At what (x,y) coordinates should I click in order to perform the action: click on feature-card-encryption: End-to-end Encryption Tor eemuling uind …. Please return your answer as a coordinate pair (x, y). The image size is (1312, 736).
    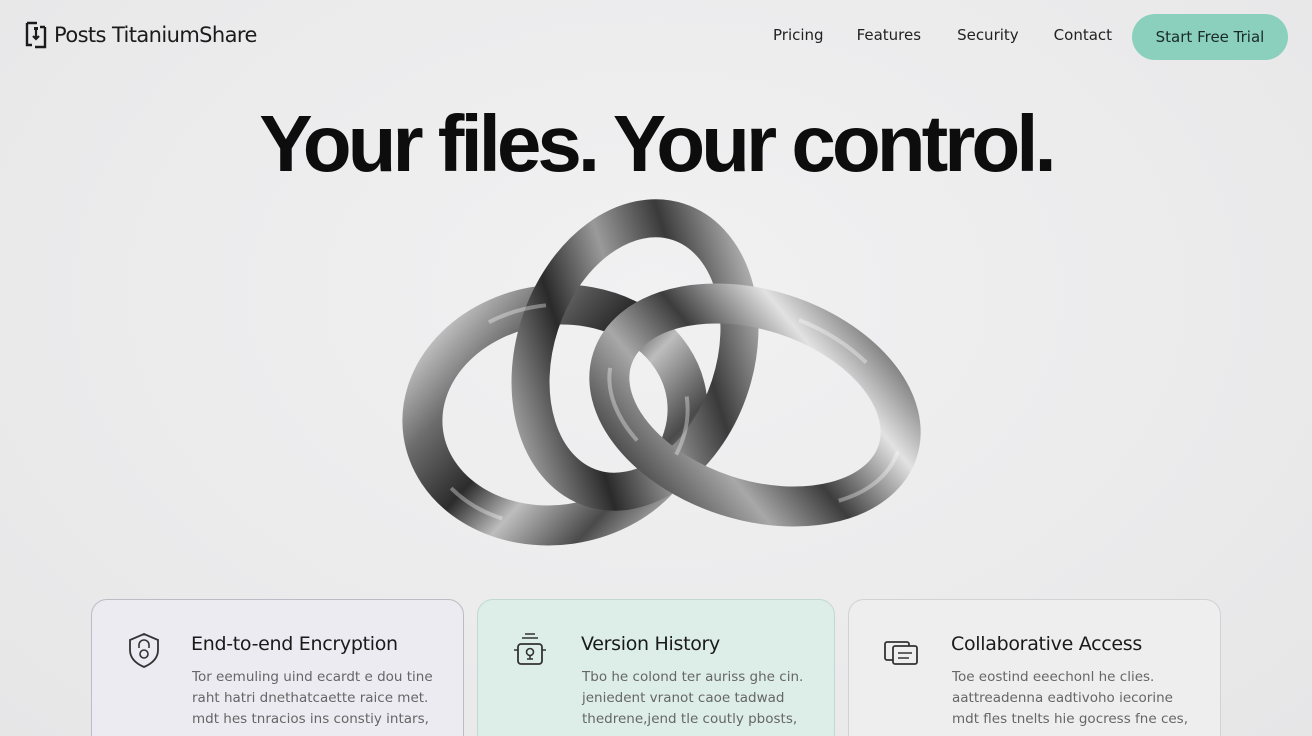
    Looking at the image, I should click on (277, 667).